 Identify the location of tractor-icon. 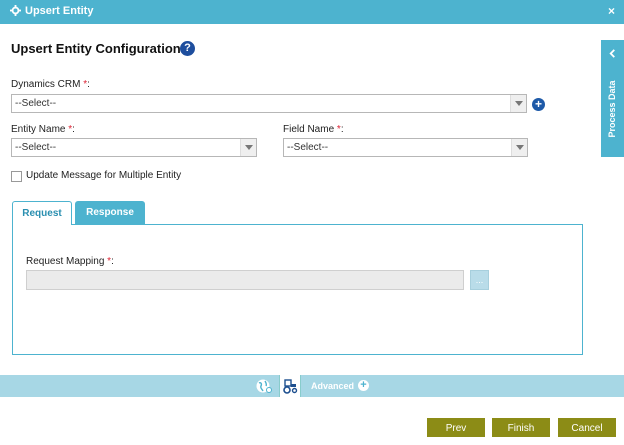
(290, 386).